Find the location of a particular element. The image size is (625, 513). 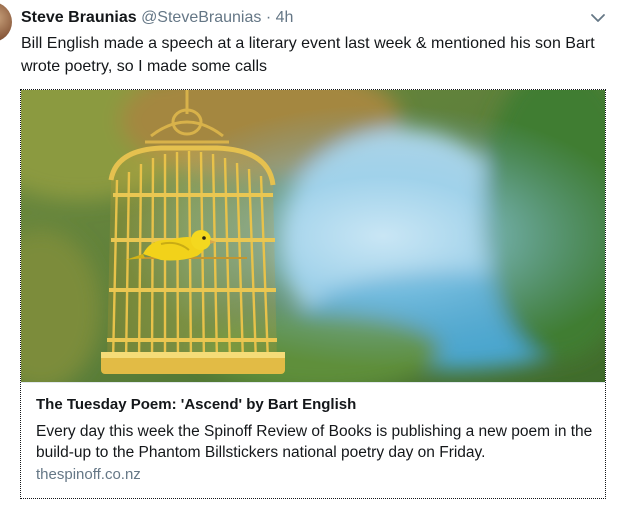

author-name: Steve Braunias is located at coordinates (79, 17).